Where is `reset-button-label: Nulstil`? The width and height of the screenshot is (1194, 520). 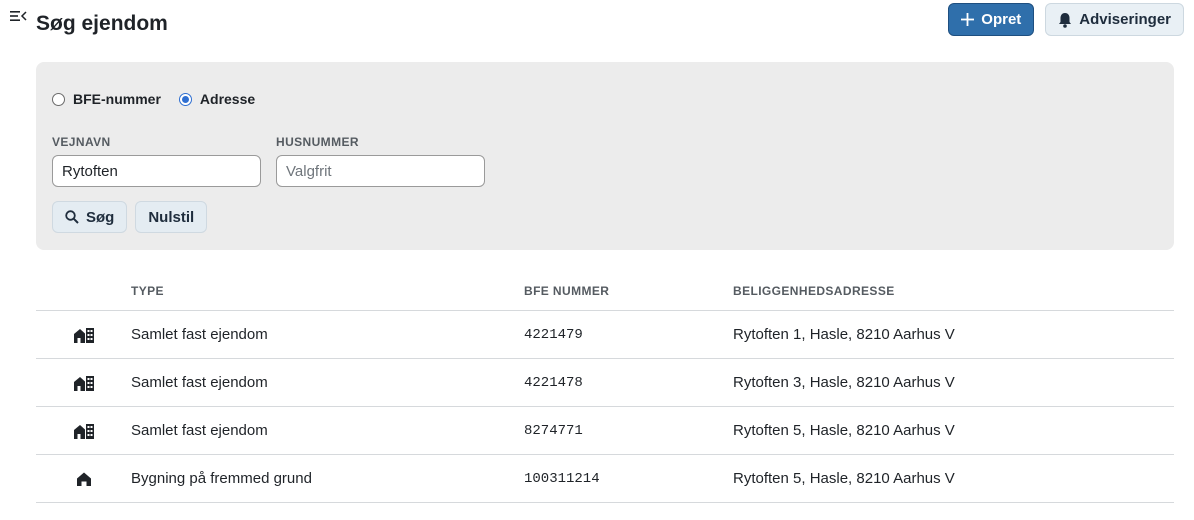 reset-button-label: Nulstil is located at coordinates (171, 217).